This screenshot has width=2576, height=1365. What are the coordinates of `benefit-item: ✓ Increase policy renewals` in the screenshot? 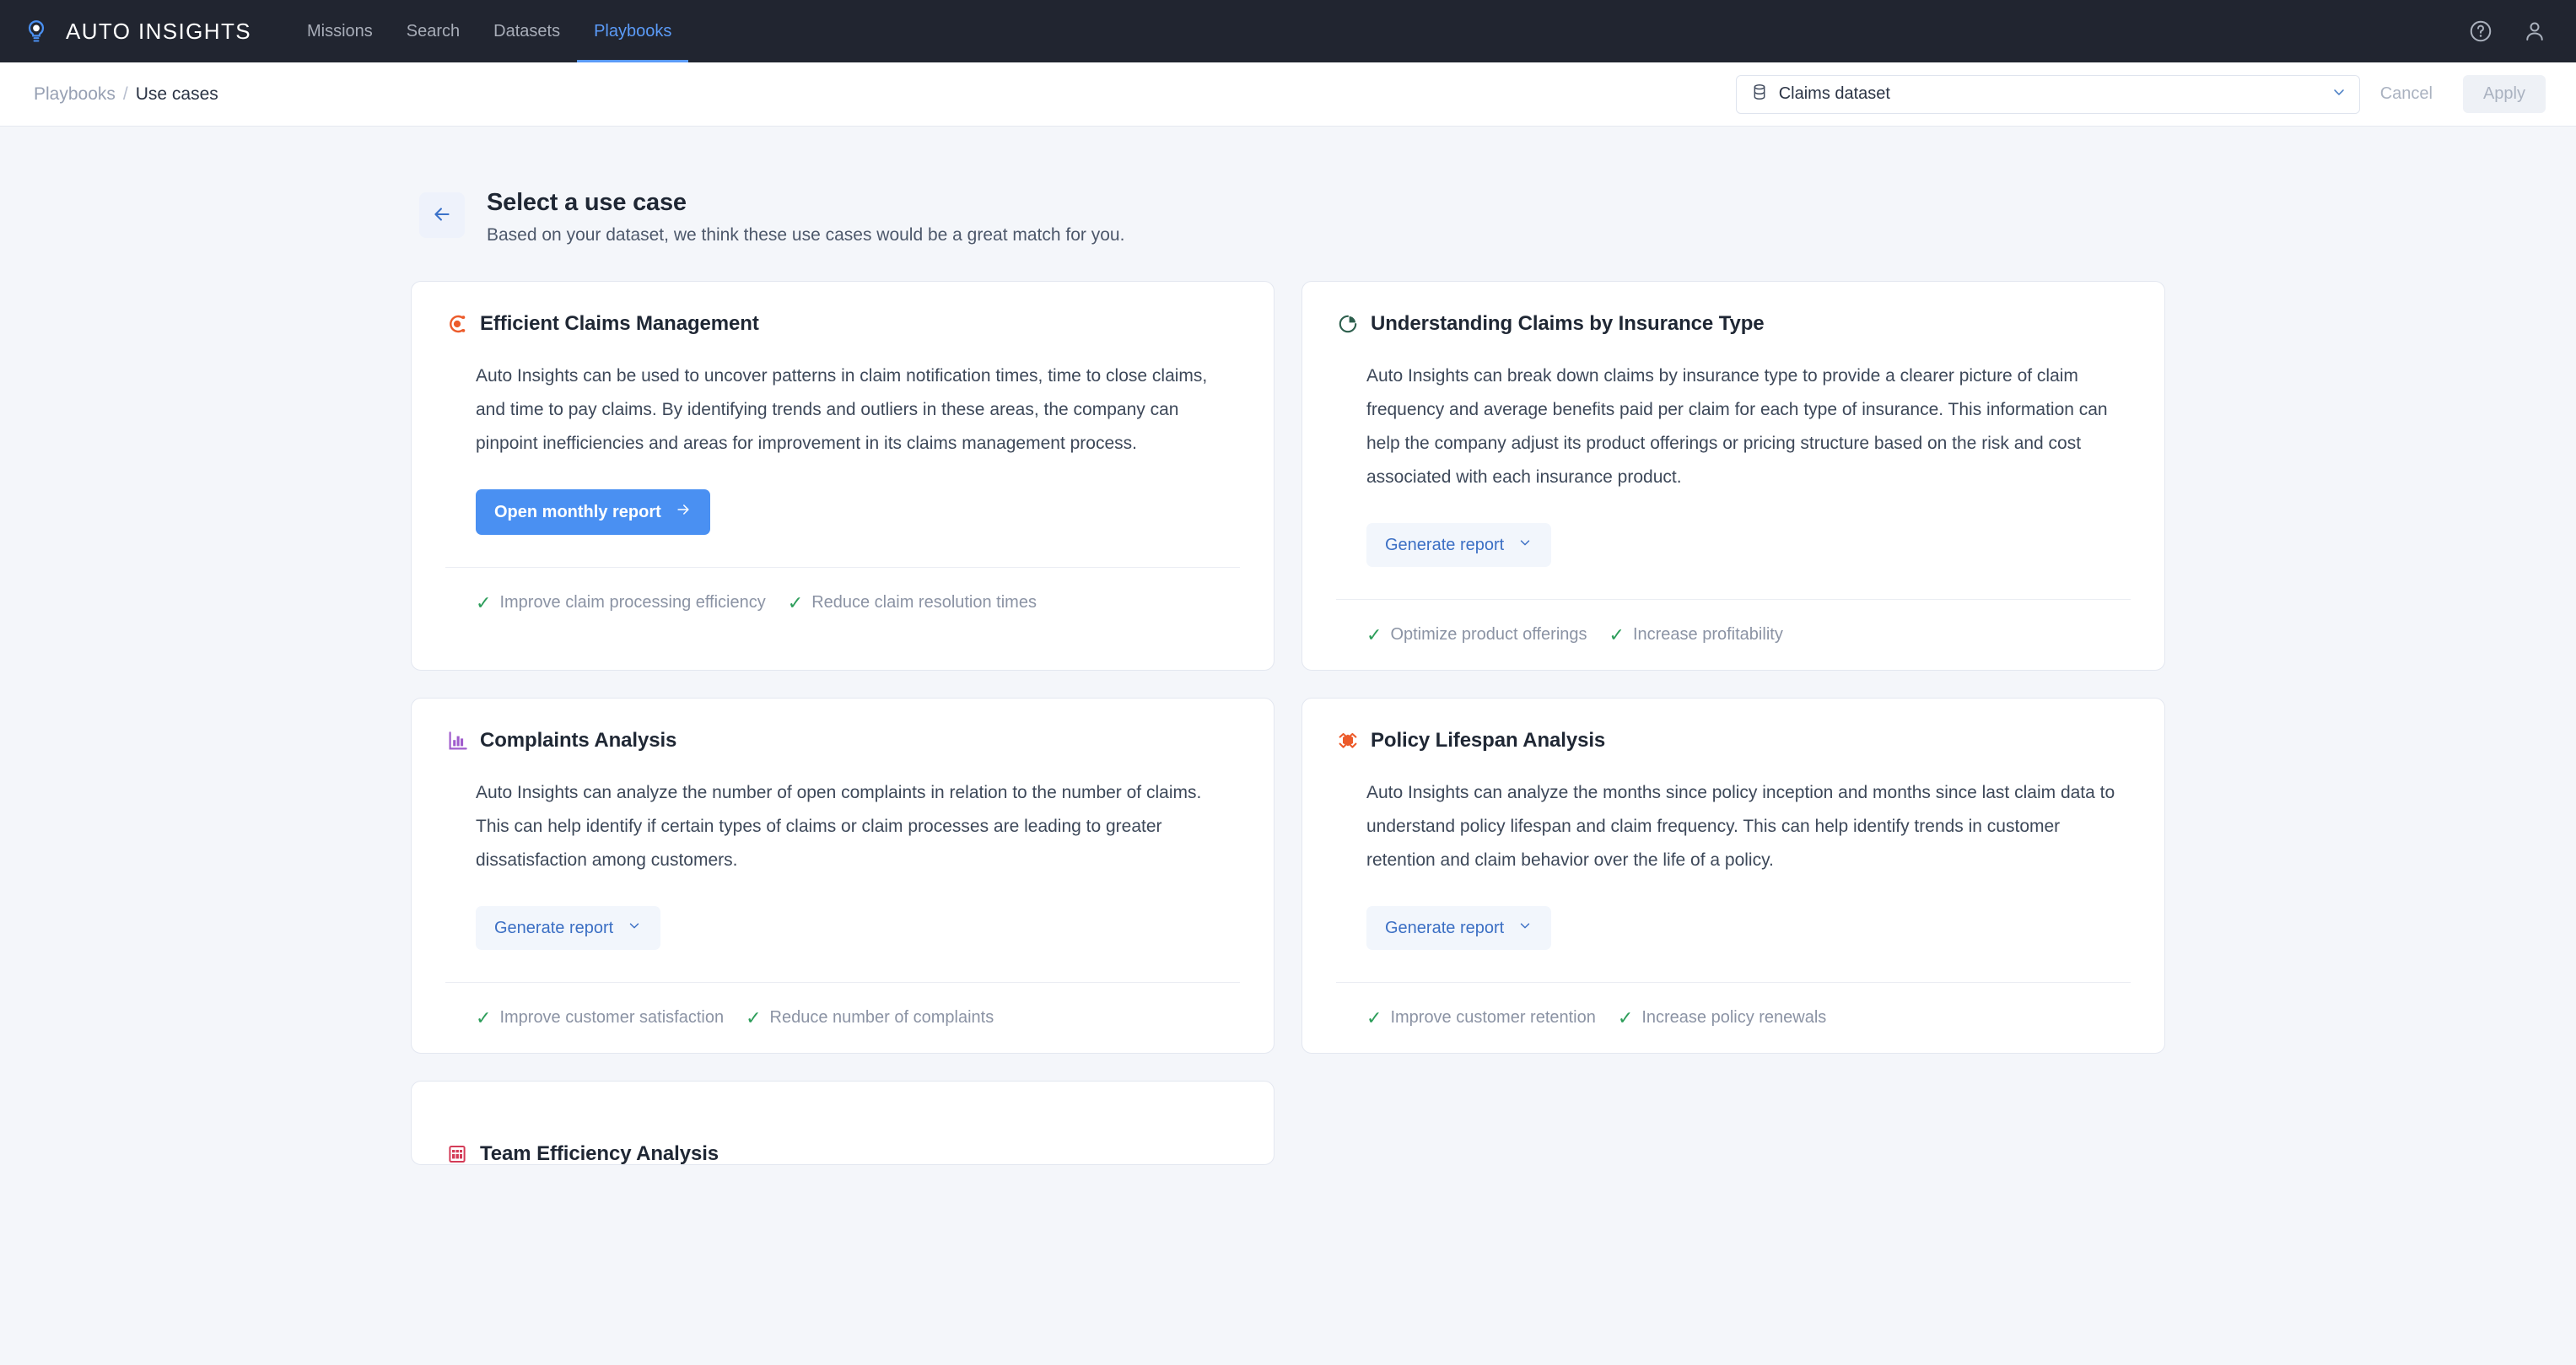 It's located at (1722, 1018).